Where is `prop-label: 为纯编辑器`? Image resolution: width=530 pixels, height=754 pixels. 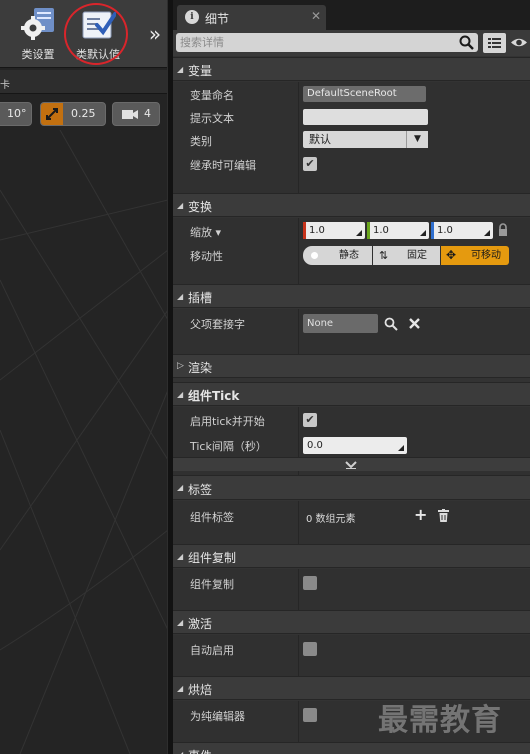 prop-label: 为纯编辑器 is located at coordinates (217, 716).